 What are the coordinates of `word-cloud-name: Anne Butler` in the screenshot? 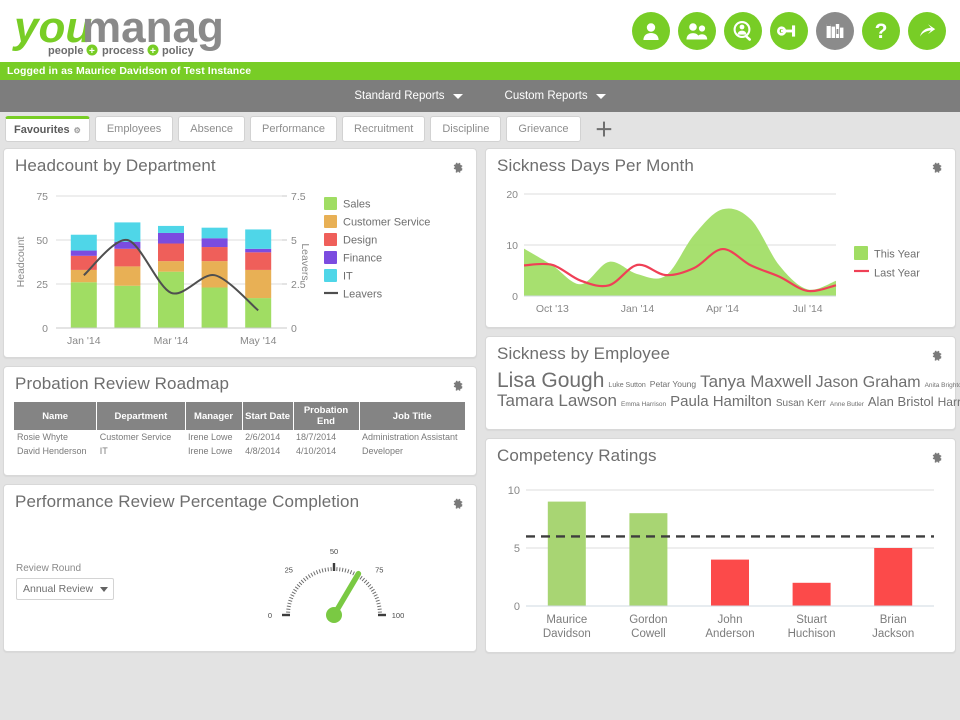 It's located at (847, 404).